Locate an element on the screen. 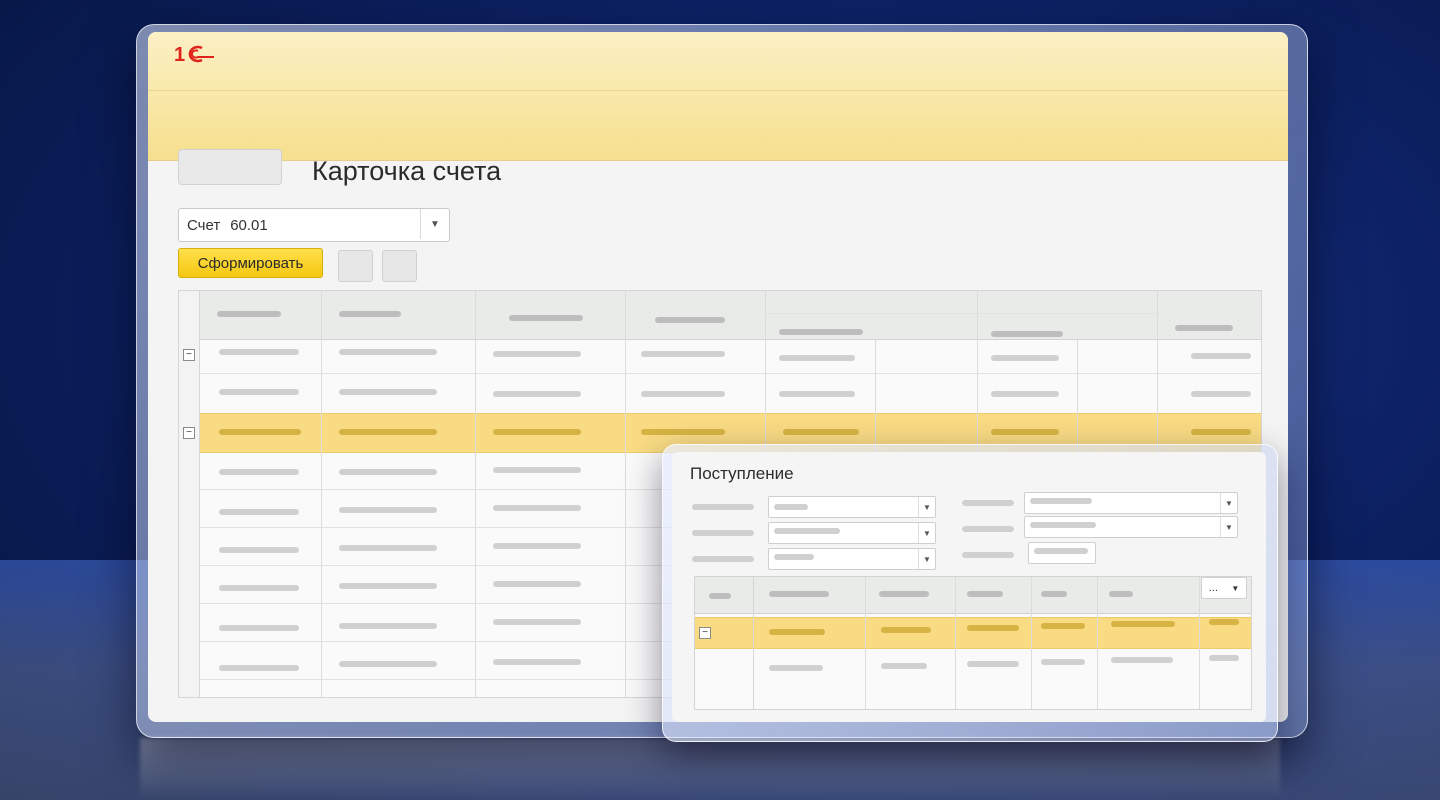 This screenshot has height=800, width=1440. window-reflection is located at coordinates (710, 769).